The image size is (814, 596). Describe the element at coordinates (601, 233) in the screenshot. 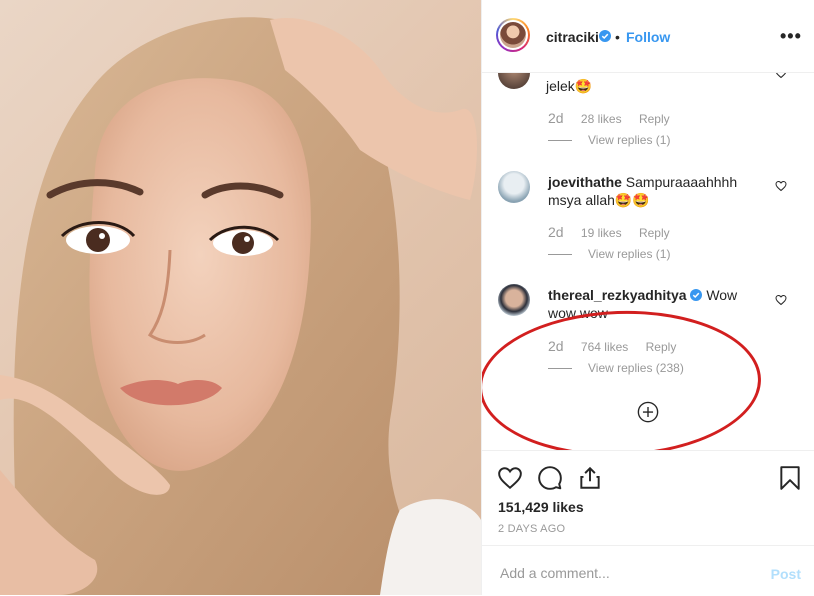

I see `comment-likes: 19 likes` at that location.